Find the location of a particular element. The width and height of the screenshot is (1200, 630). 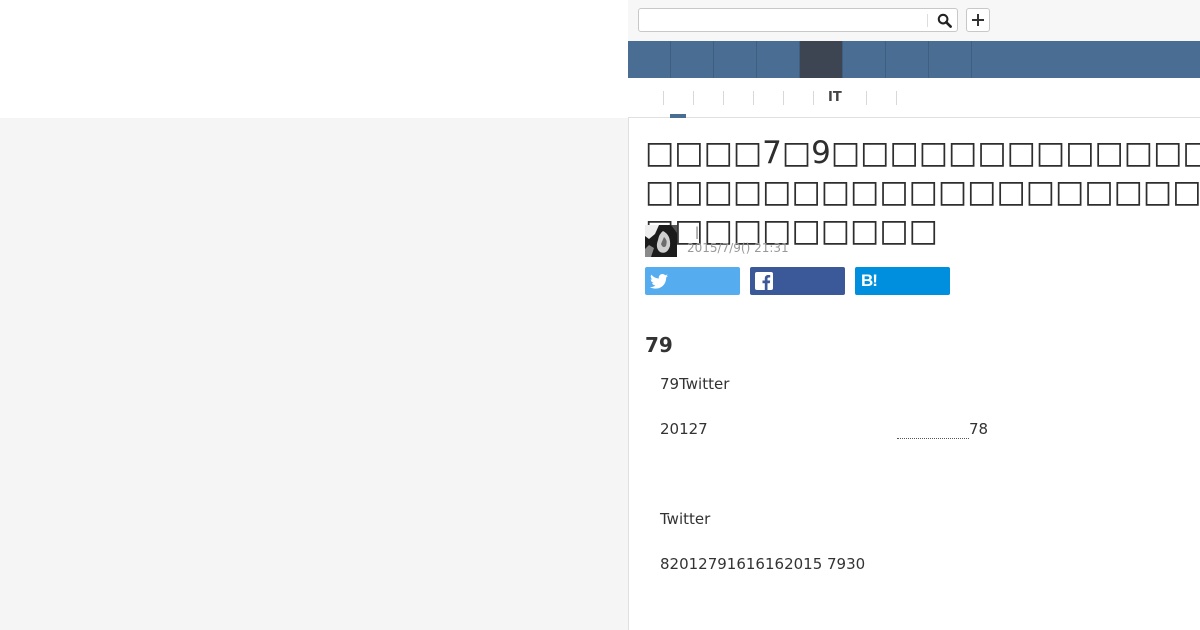

search-icon is located at coordinates (944, 20).